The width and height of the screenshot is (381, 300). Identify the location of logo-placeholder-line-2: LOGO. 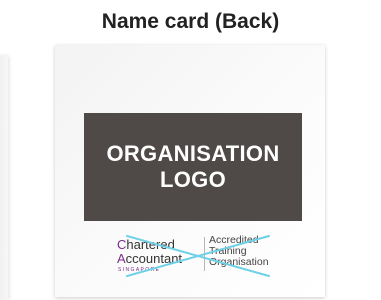
(193, 179).